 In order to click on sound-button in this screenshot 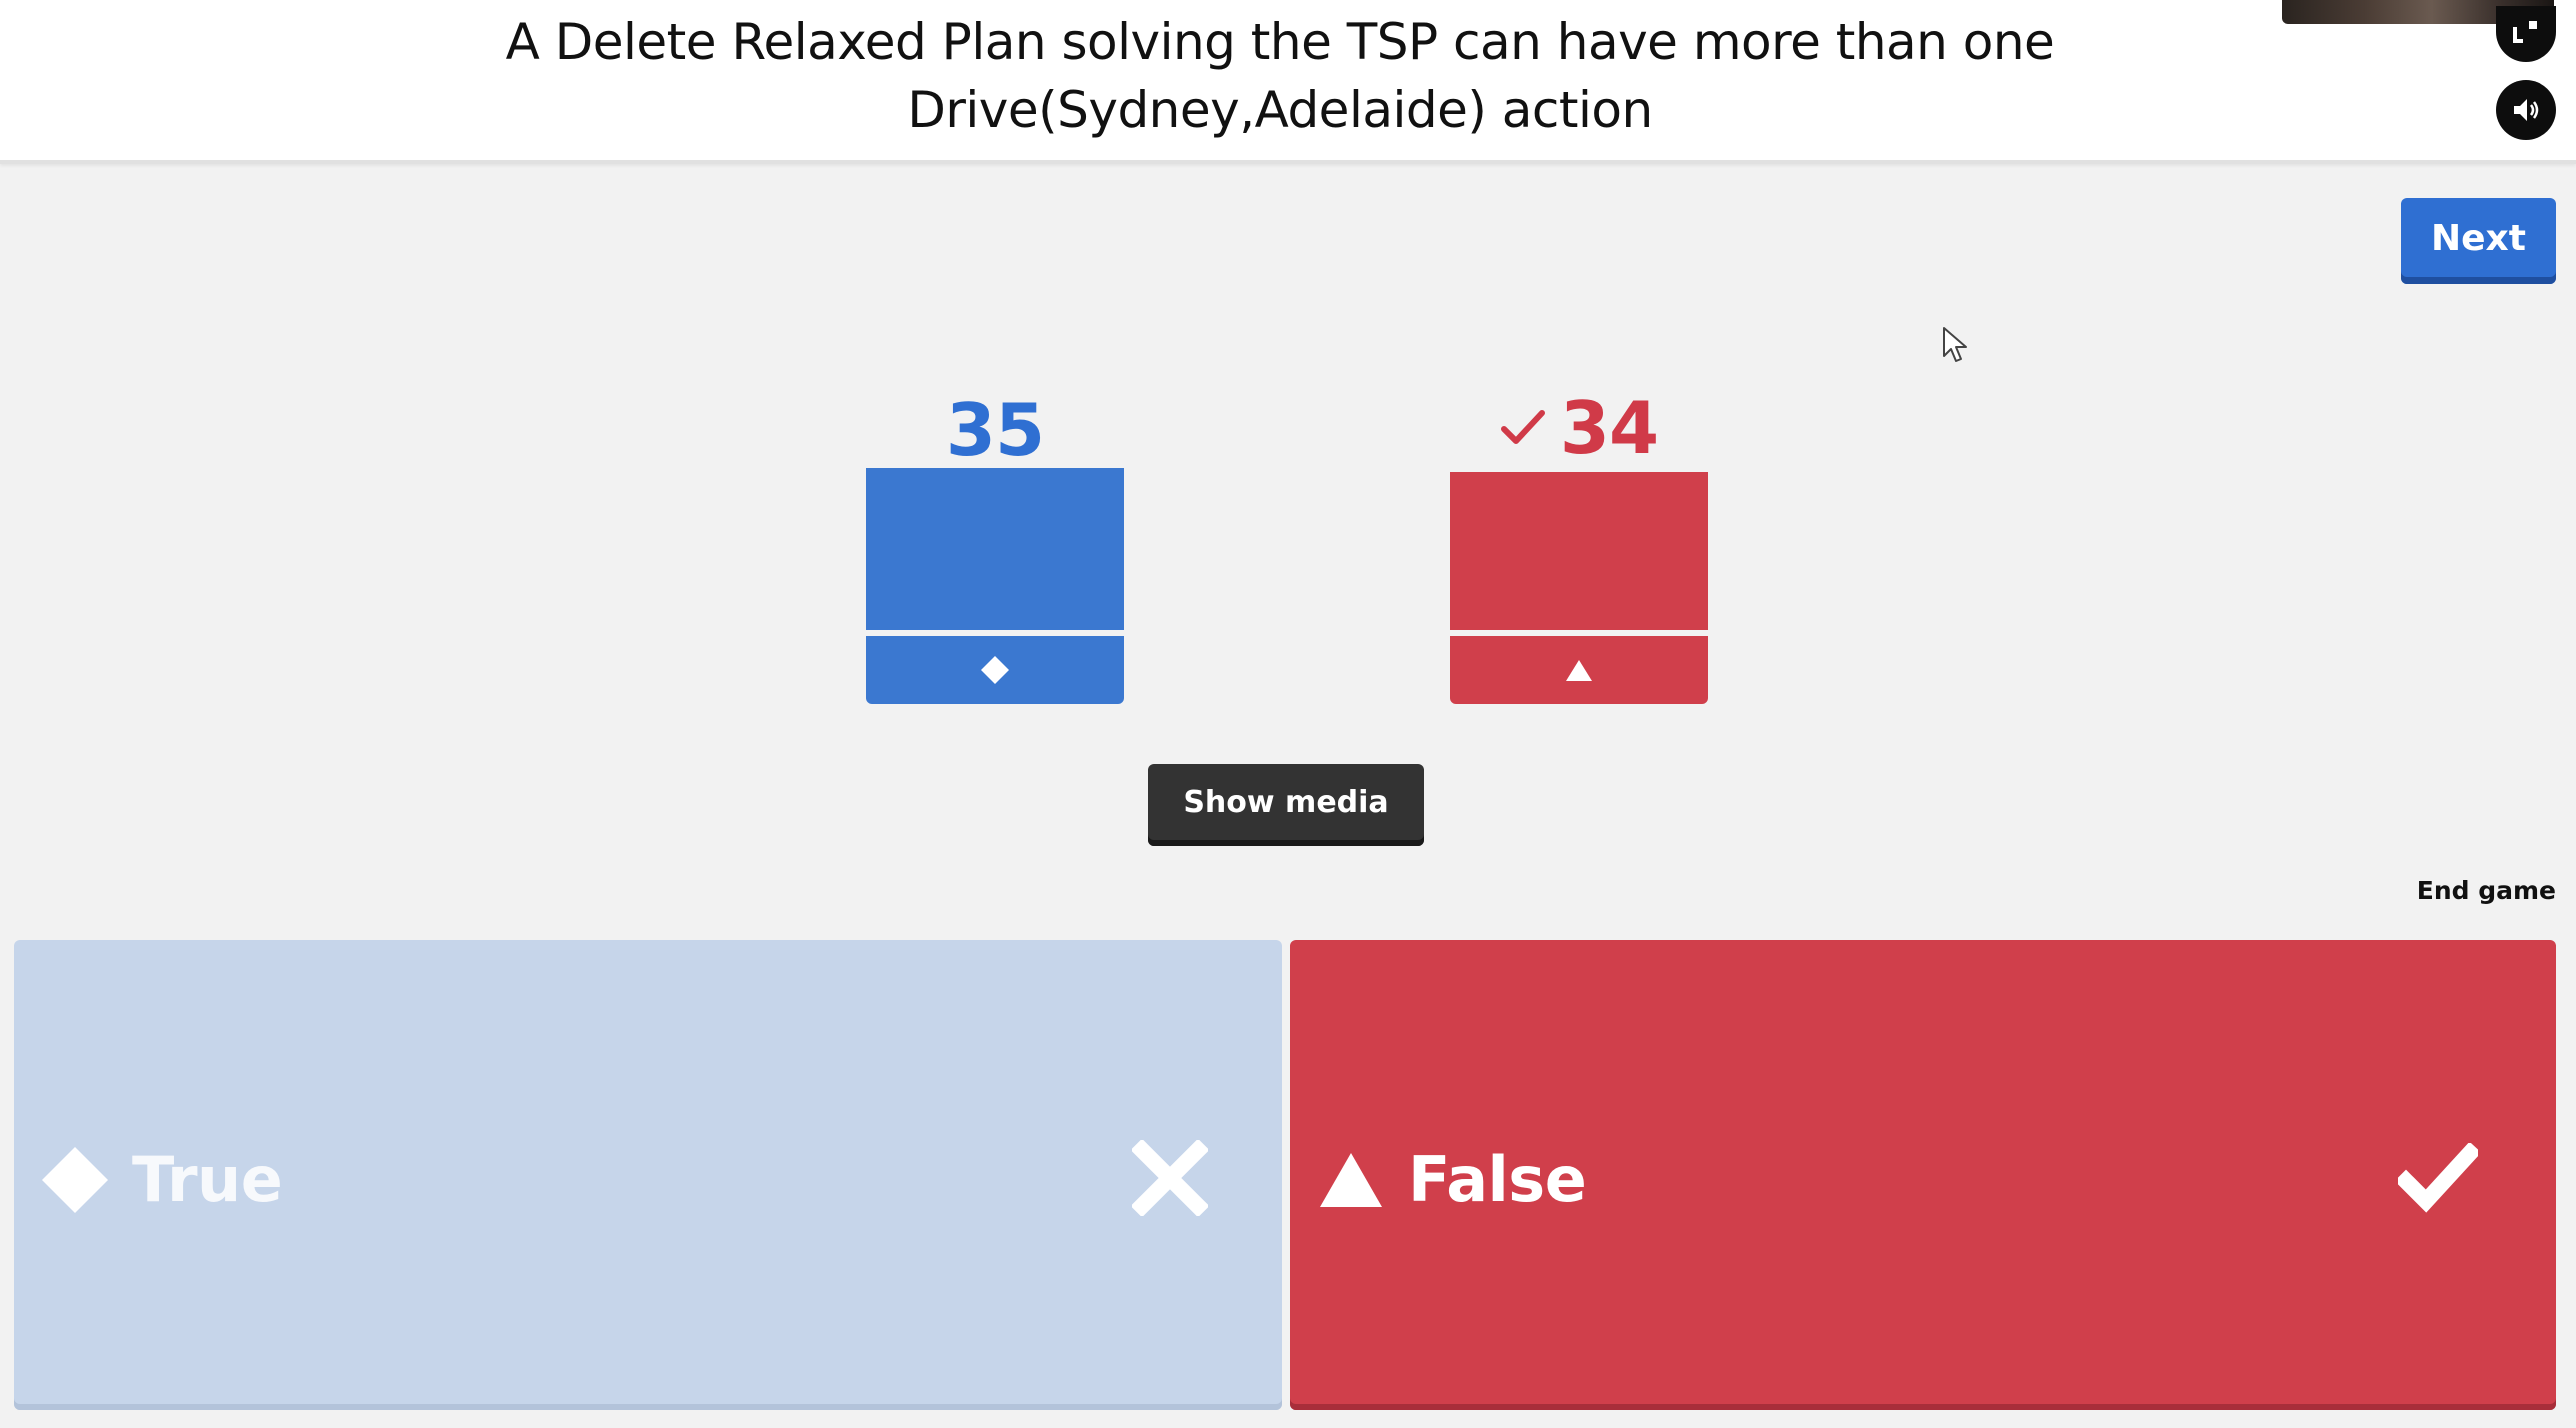, I will do `click(2526, 110)`.